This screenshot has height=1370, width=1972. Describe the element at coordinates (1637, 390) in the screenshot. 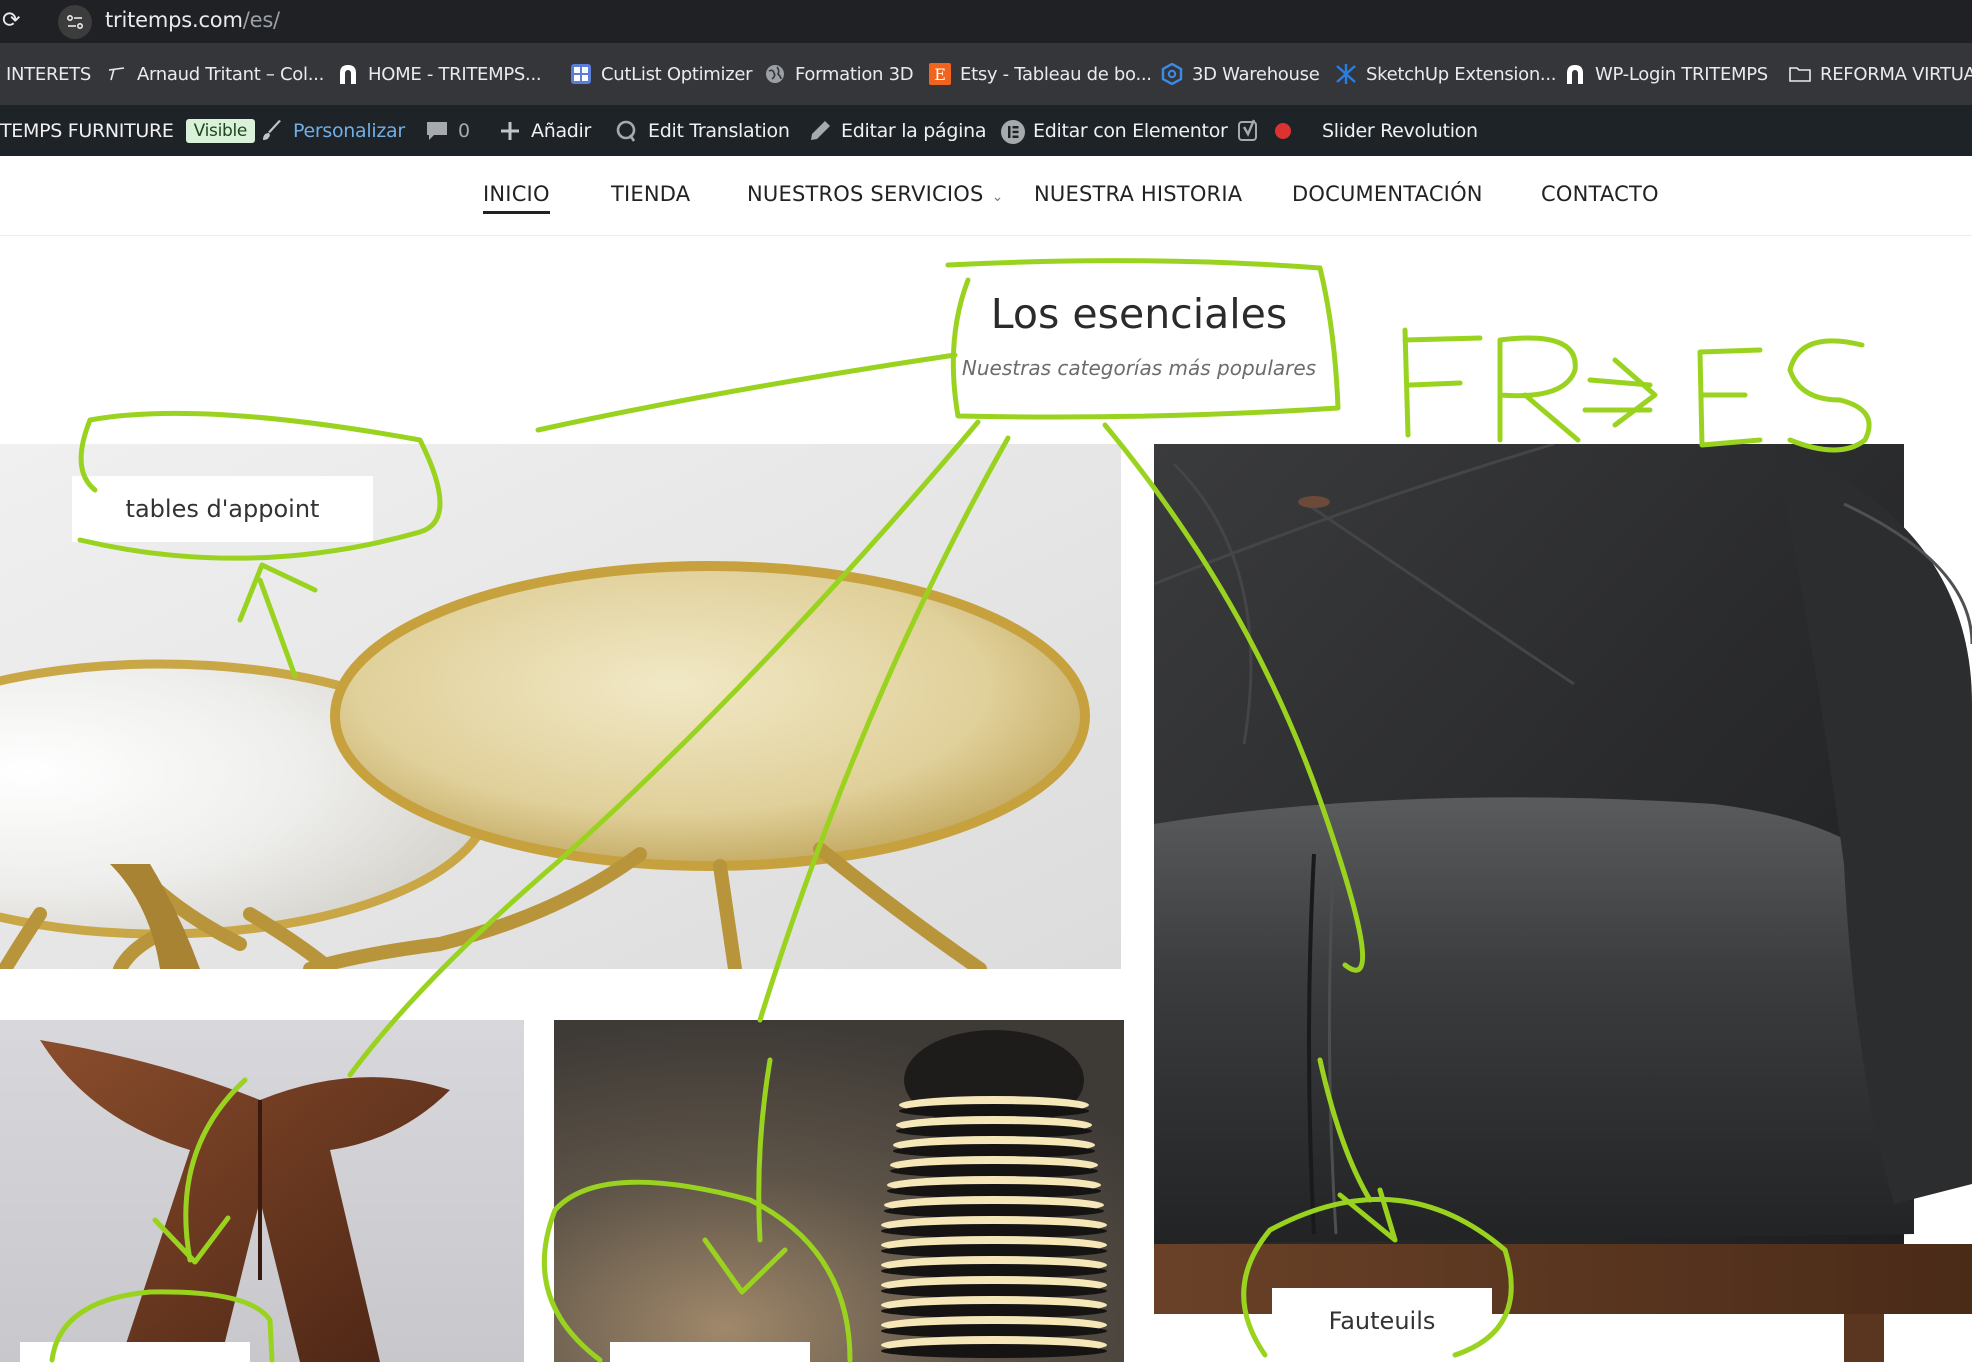

I see `annotation-fr-es-text` at that location.